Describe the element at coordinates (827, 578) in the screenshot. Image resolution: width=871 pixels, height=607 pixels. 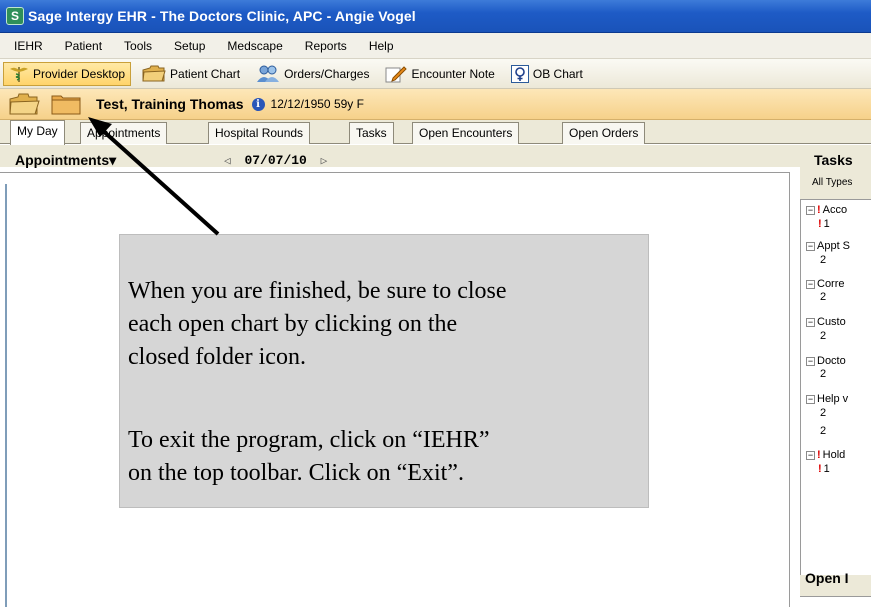
I see `open-section-title: Open I` at that location.